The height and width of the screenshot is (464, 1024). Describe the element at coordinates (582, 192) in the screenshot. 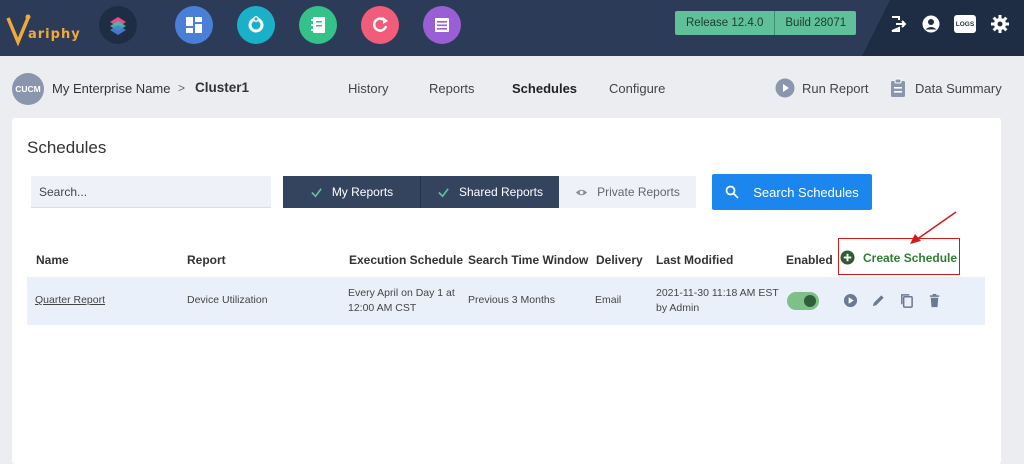

I see `eye-icon` at that location.